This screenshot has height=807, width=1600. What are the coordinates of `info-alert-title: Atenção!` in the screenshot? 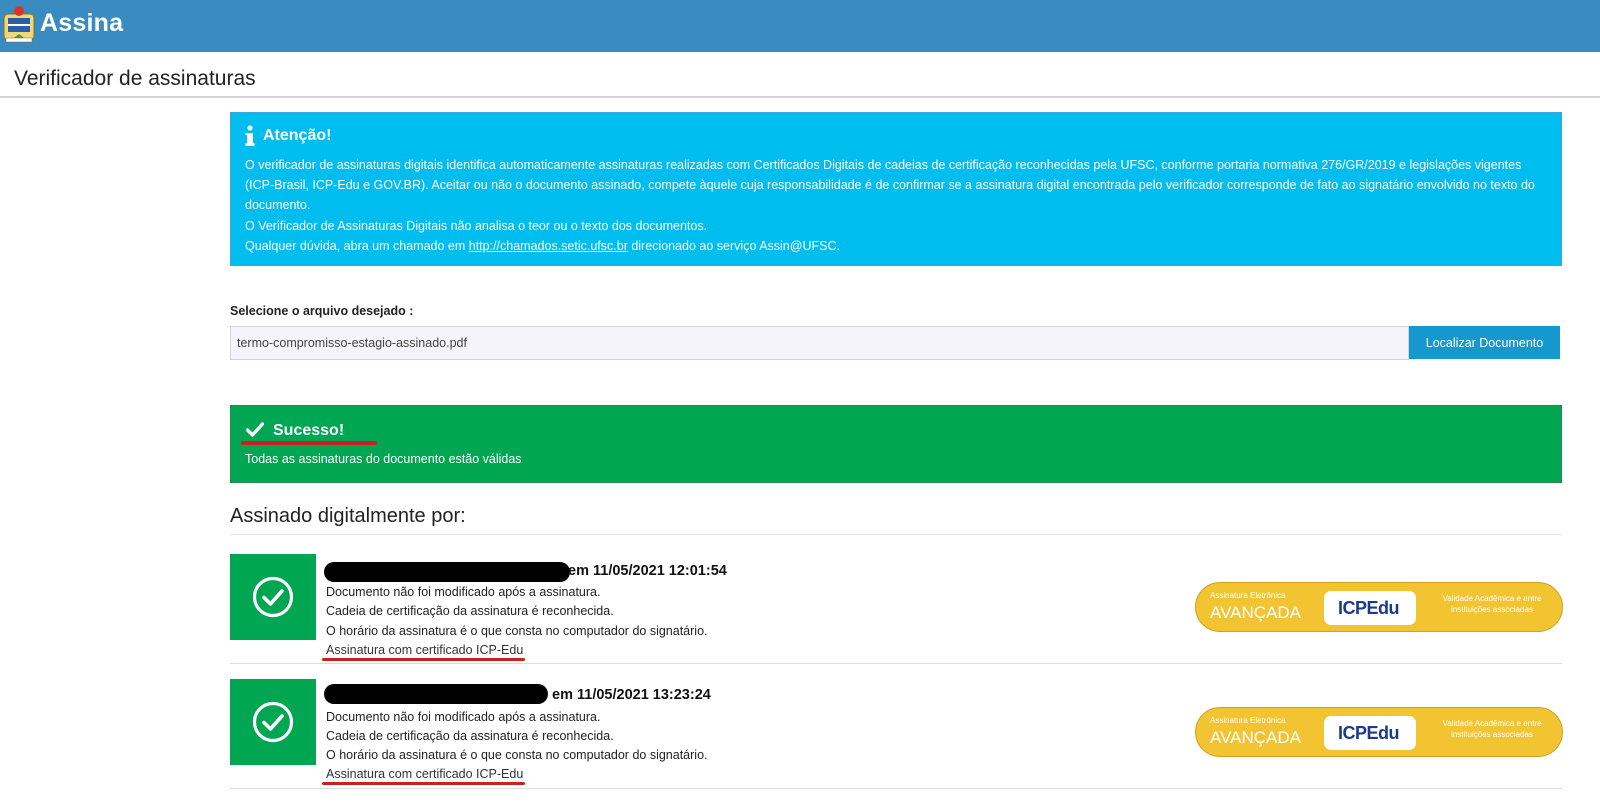 It's located at (297, 135).